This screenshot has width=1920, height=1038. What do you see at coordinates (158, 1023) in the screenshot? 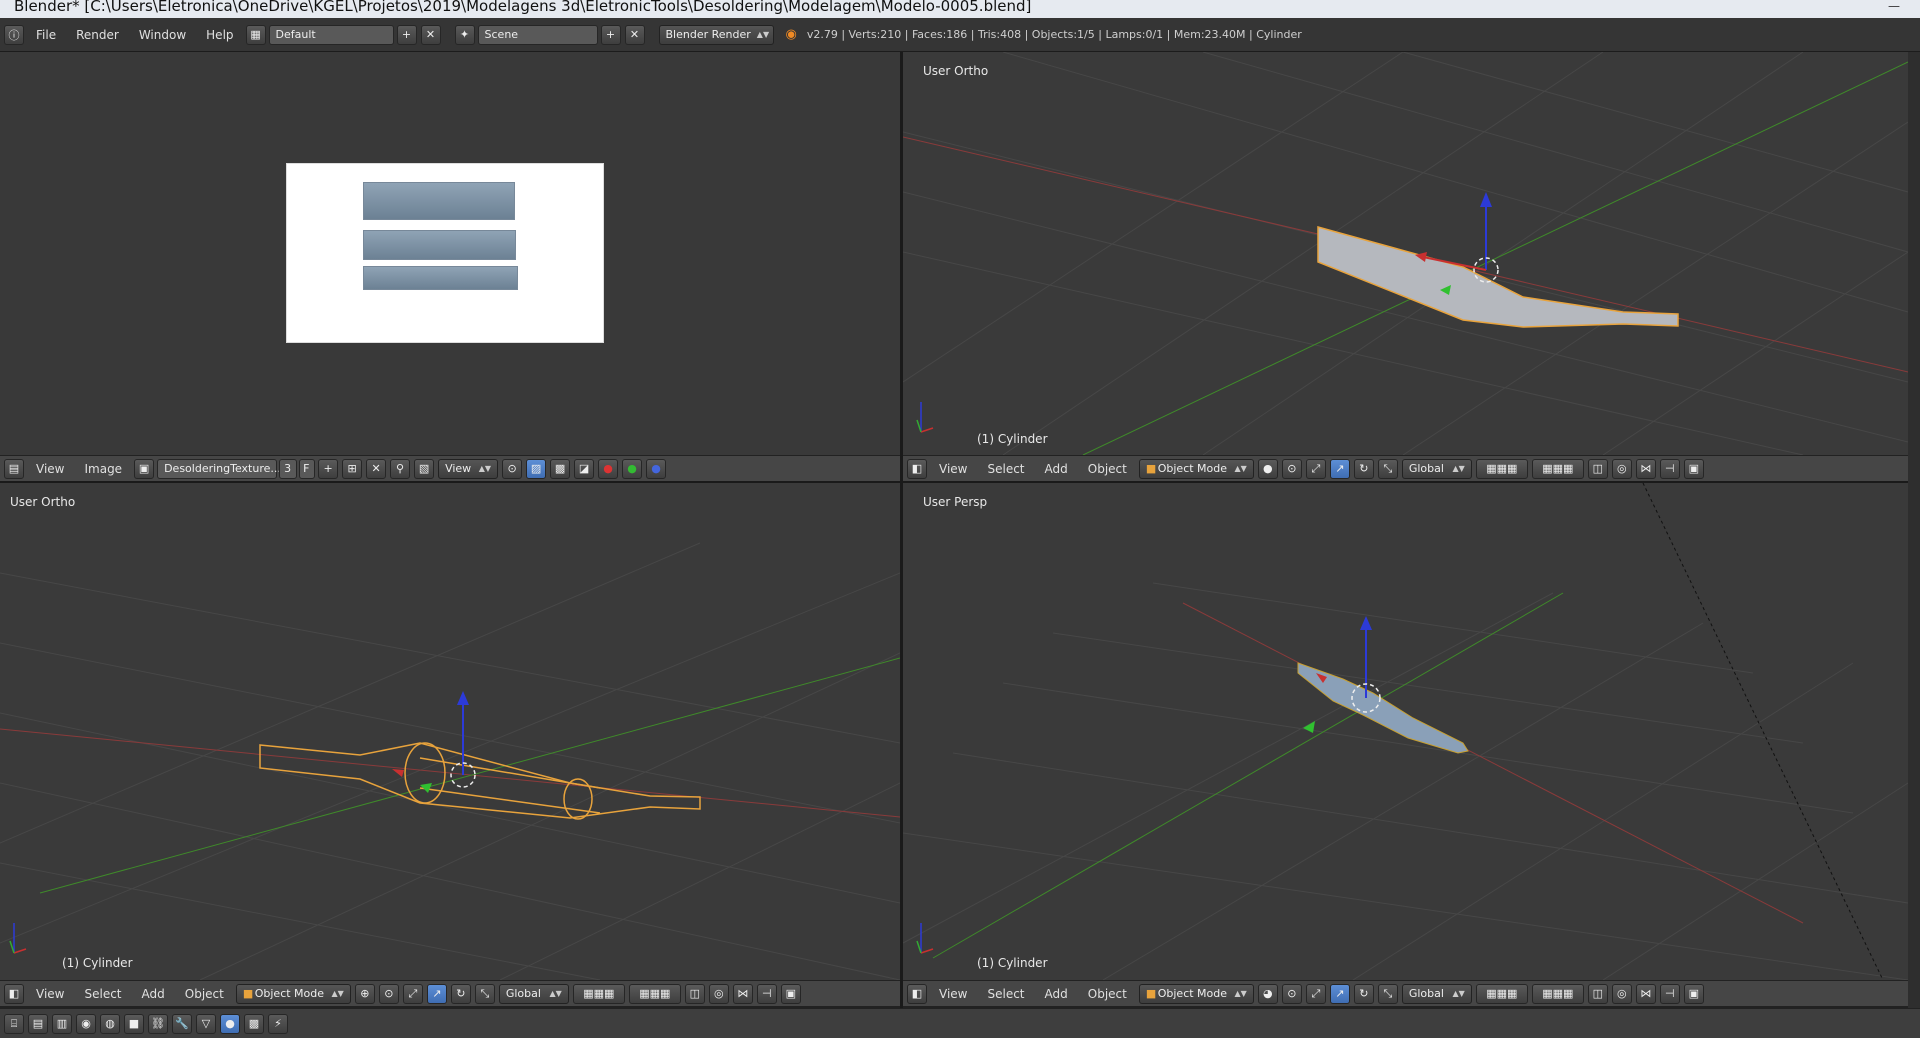
I see `constraint-icon: ⛓` at bounding box center [158, 1023].